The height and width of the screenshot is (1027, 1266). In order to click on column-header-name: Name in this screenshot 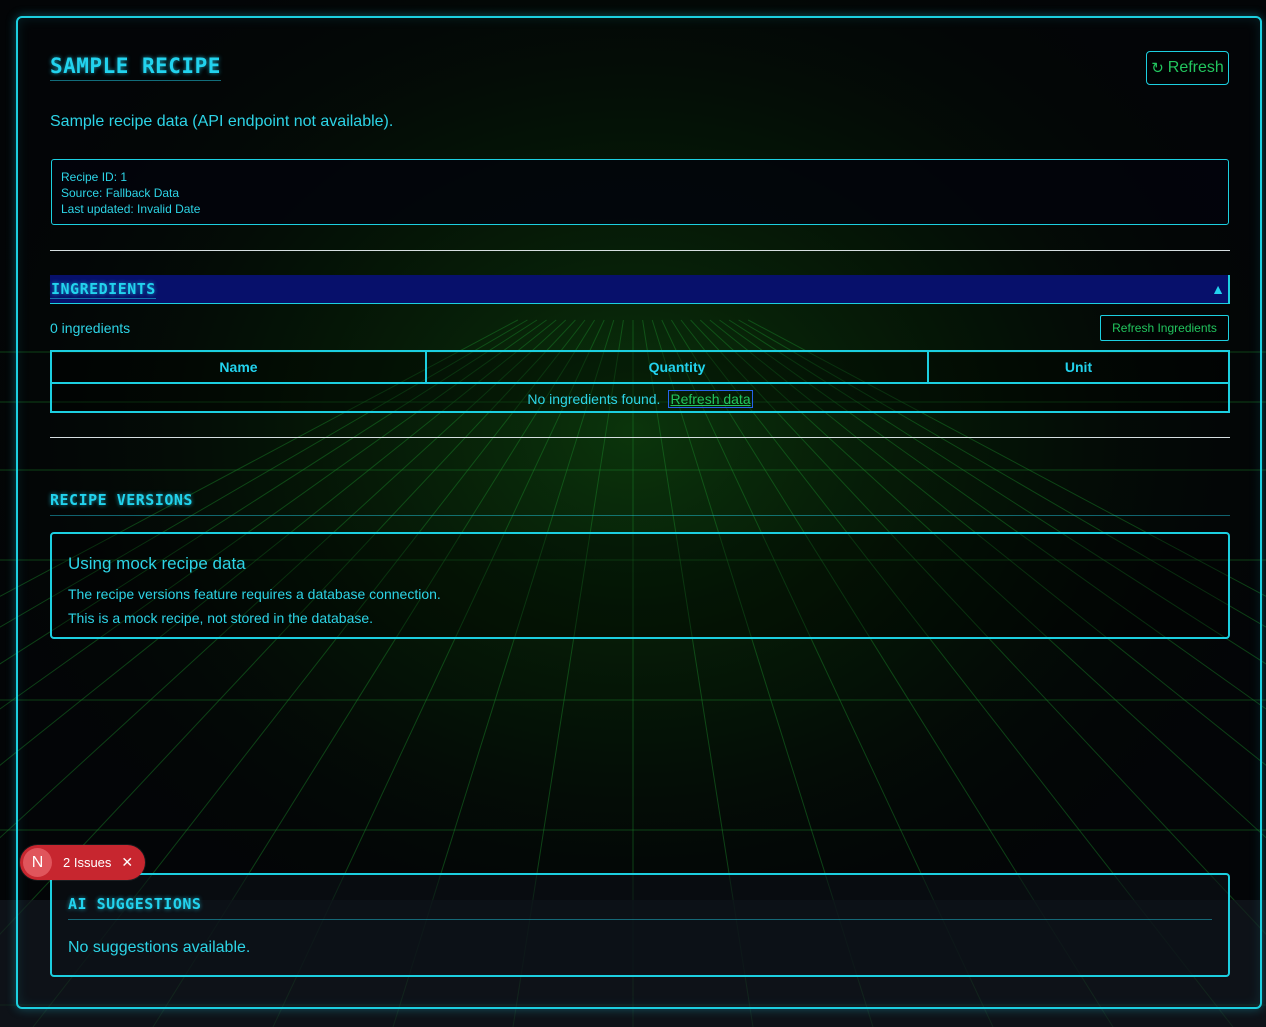, I will do `click(239, 367)`.